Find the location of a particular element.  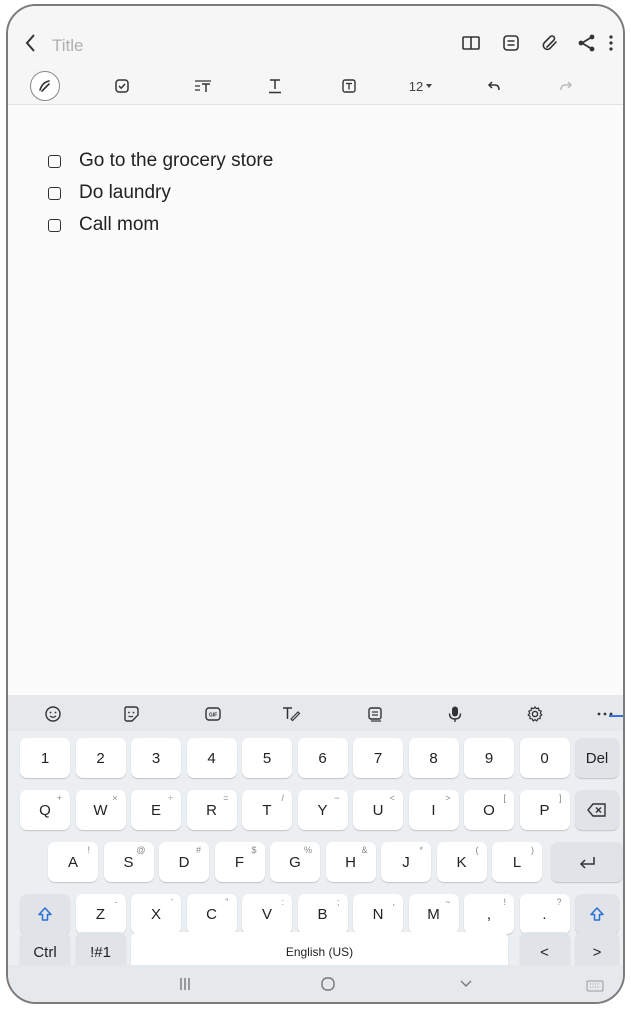

key-j: J * is located at coordinates (406, 862).